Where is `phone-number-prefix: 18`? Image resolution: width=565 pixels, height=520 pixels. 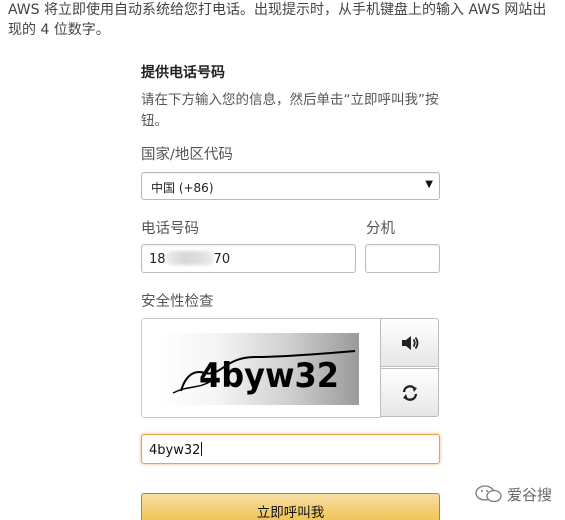
phone-number-prefix: 18 is located at coordinates (157, 259).